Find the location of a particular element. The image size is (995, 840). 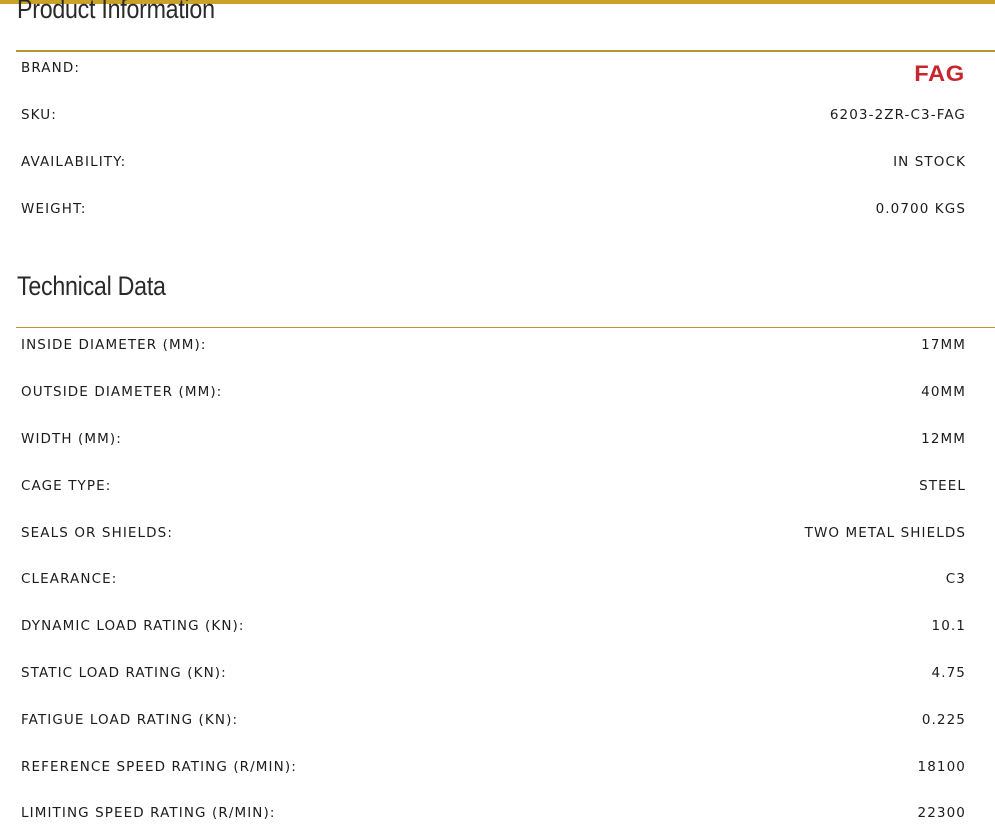

product-information-title: Product Information is located at coordinates (116, 12).